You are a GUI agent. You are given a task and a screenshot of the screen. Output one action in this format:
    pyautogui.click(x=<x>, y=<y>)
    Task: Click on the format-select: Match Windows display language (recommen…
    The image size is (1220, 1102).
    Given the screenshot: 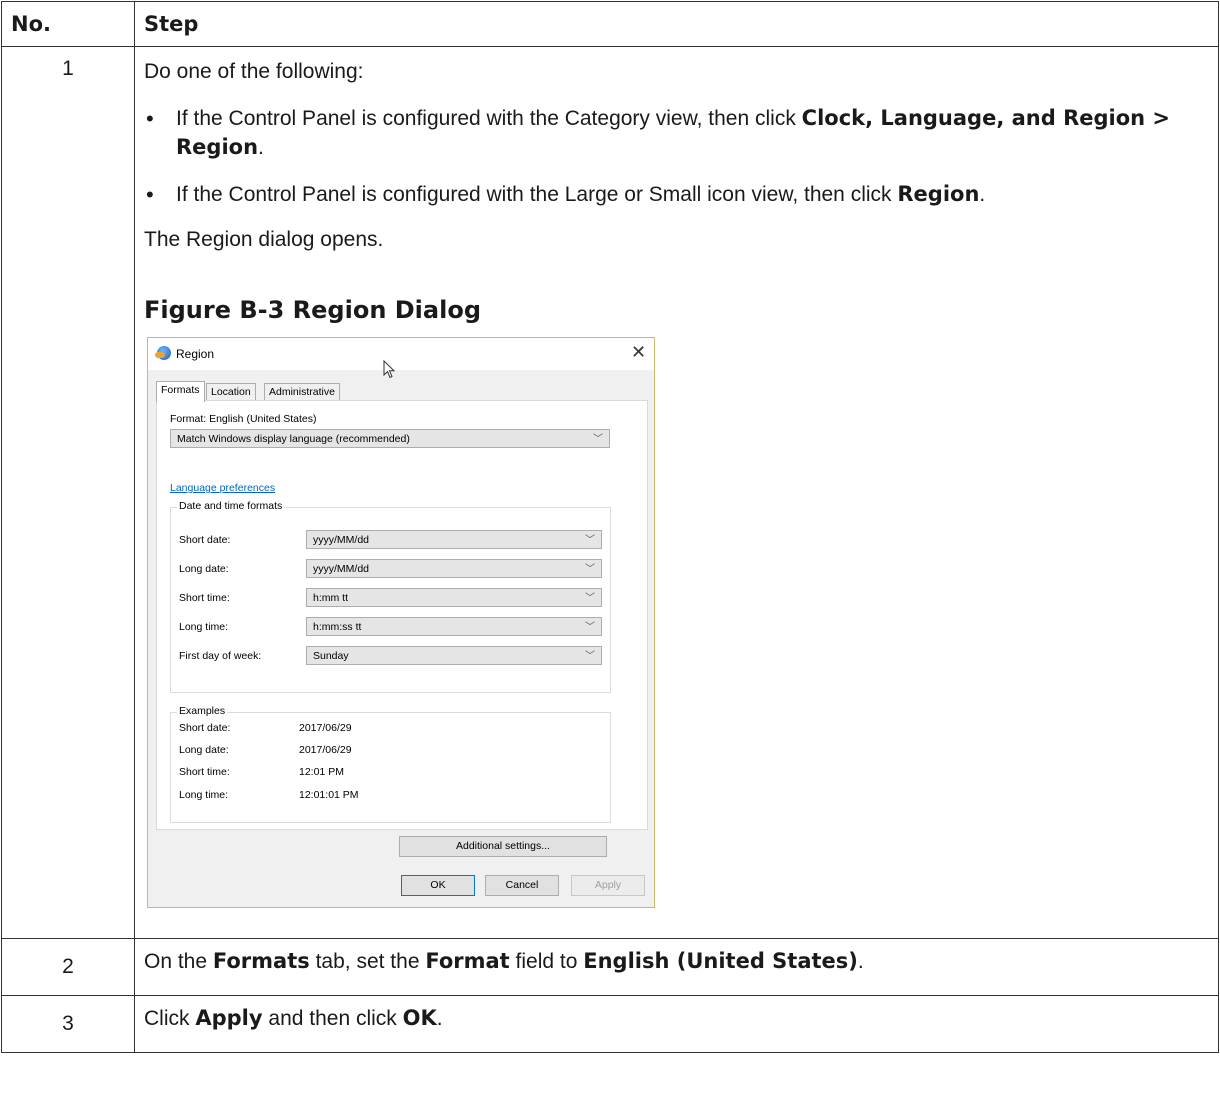 What is the action you would take?
    pyautogui.click(x=390, y=438)
    